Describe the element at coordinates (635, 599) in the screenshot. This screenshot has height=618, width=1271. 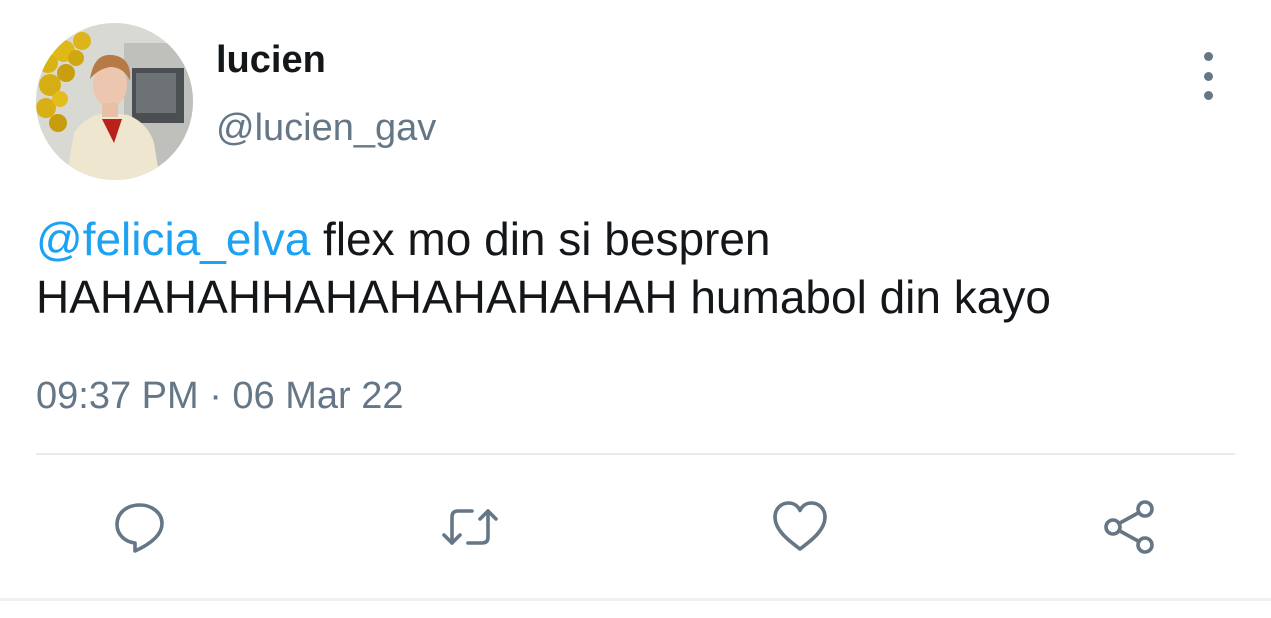
I see `bottom-divider` at that location.